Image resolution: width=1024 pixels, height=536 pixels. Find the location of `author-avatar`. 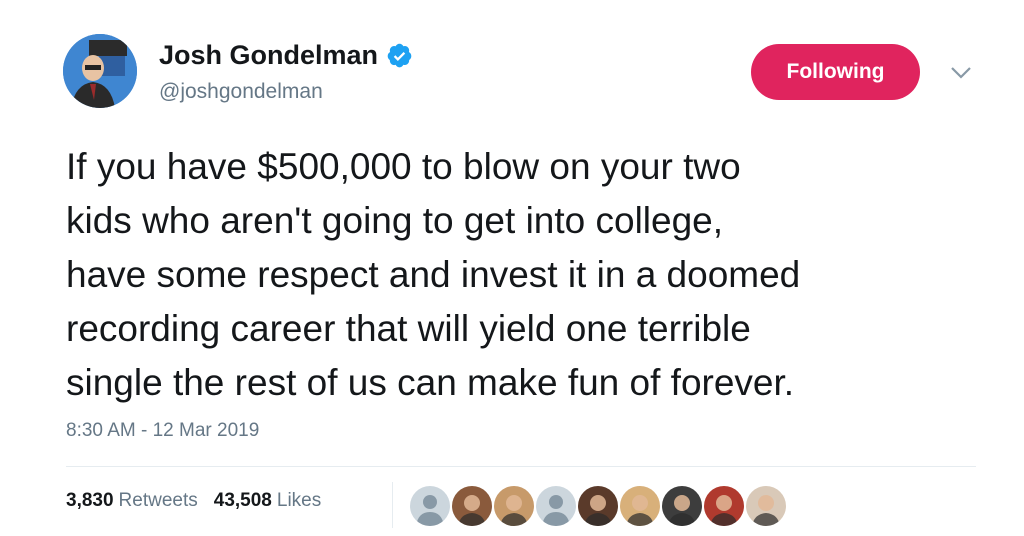

author-avatar is located at coordinates (100, 71).